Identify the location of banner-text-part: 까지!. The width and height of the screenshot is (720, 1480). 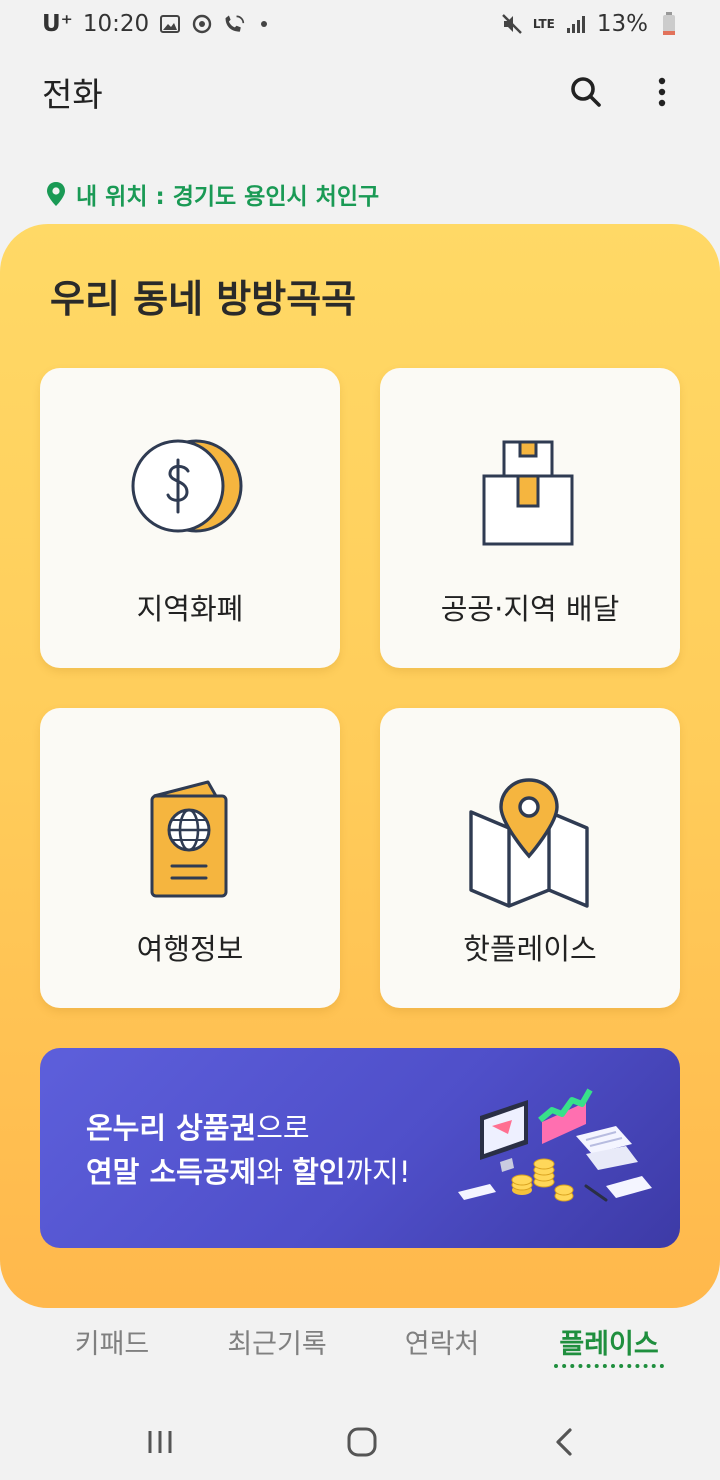
(378, 1172).